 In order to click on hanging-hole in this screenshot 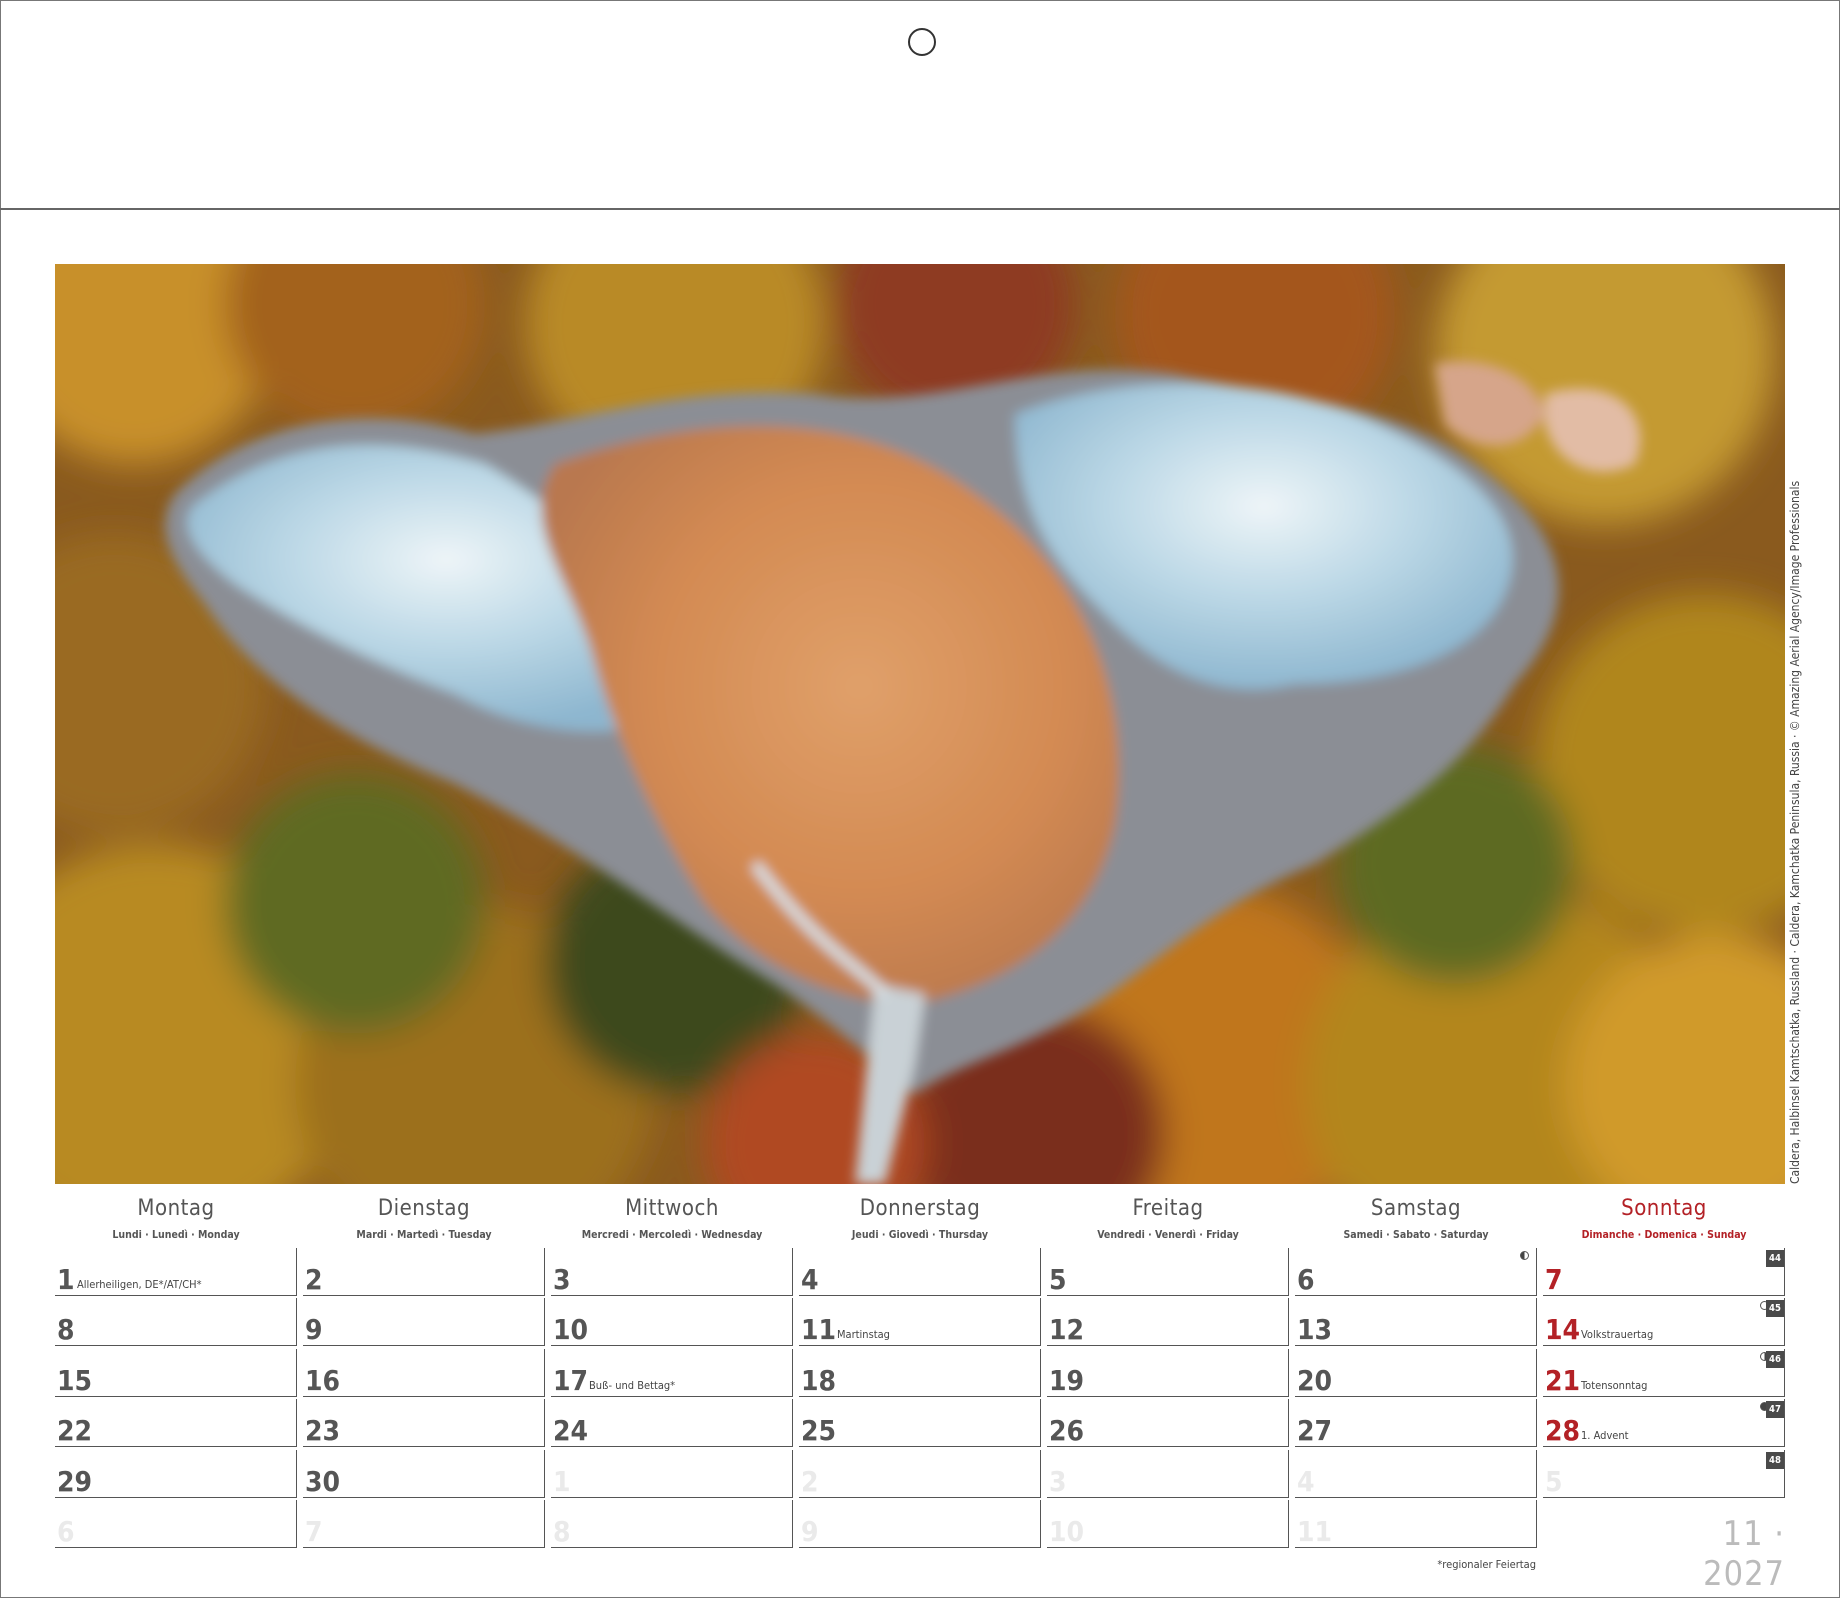, I will do `click(922, 42)`.